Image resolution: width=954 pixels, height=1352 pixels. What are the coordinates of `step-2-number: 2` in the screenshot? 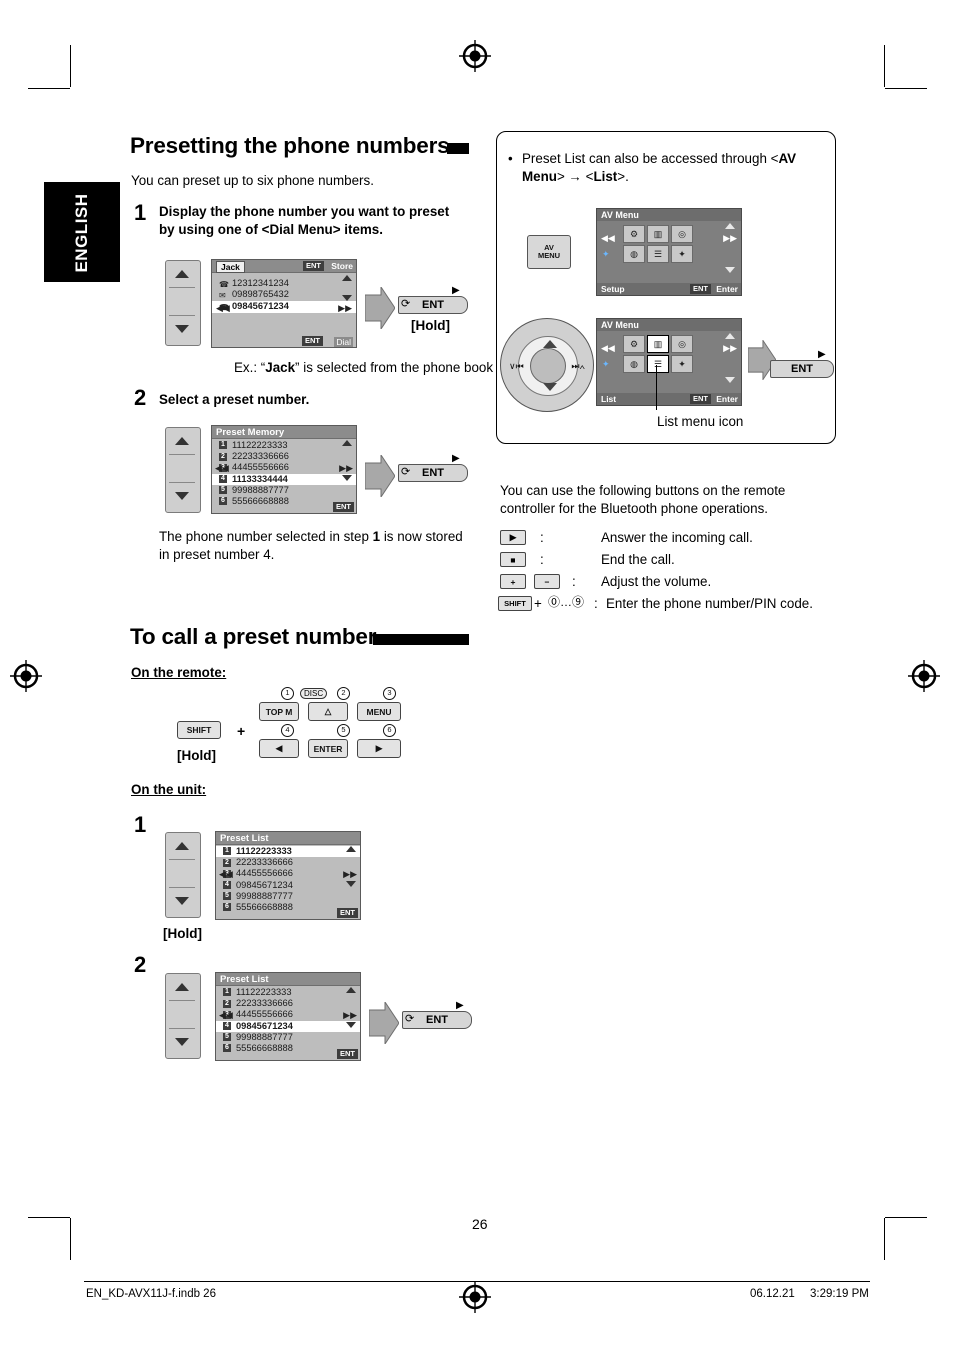 It's located at (140, 397).